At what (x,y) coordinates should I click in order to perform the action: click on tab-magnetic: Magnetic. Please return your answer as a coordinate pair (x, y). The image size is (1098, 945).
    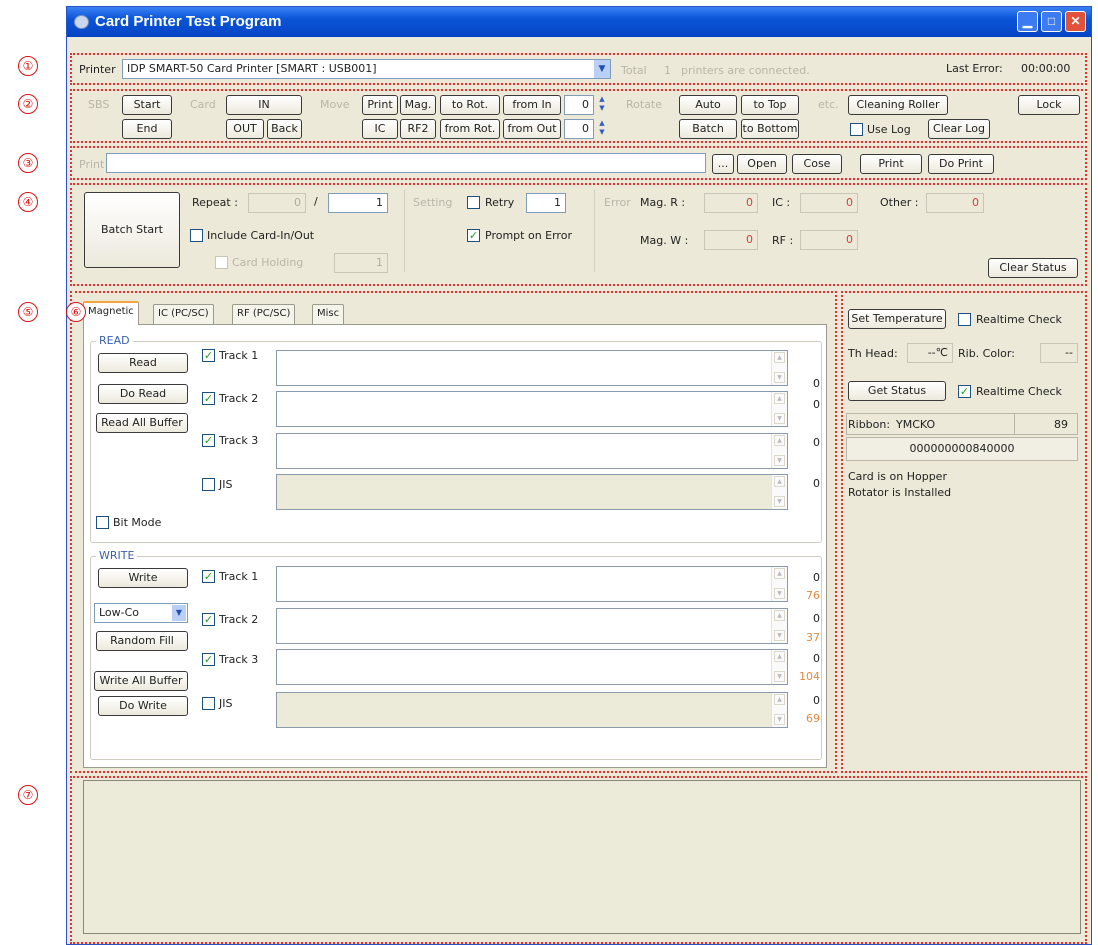
    Looking at the image, I should click on (111, 313).